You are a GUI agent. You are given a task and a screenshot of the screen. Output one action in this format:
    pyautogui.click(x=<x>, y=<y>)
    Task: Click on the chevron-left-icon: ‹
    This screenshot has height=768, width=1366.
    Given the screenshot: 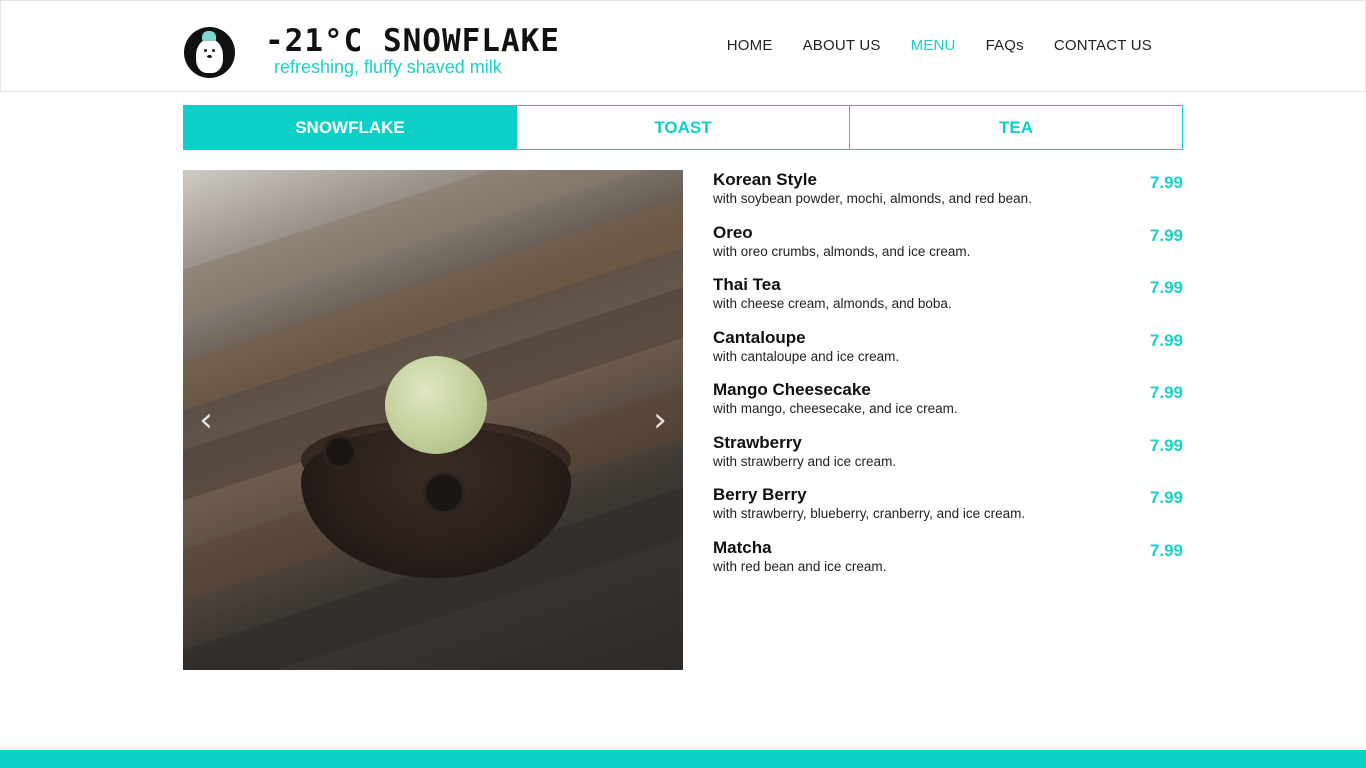 What is the action you would take?
    pyautogui.click(x=206, y=420)
    